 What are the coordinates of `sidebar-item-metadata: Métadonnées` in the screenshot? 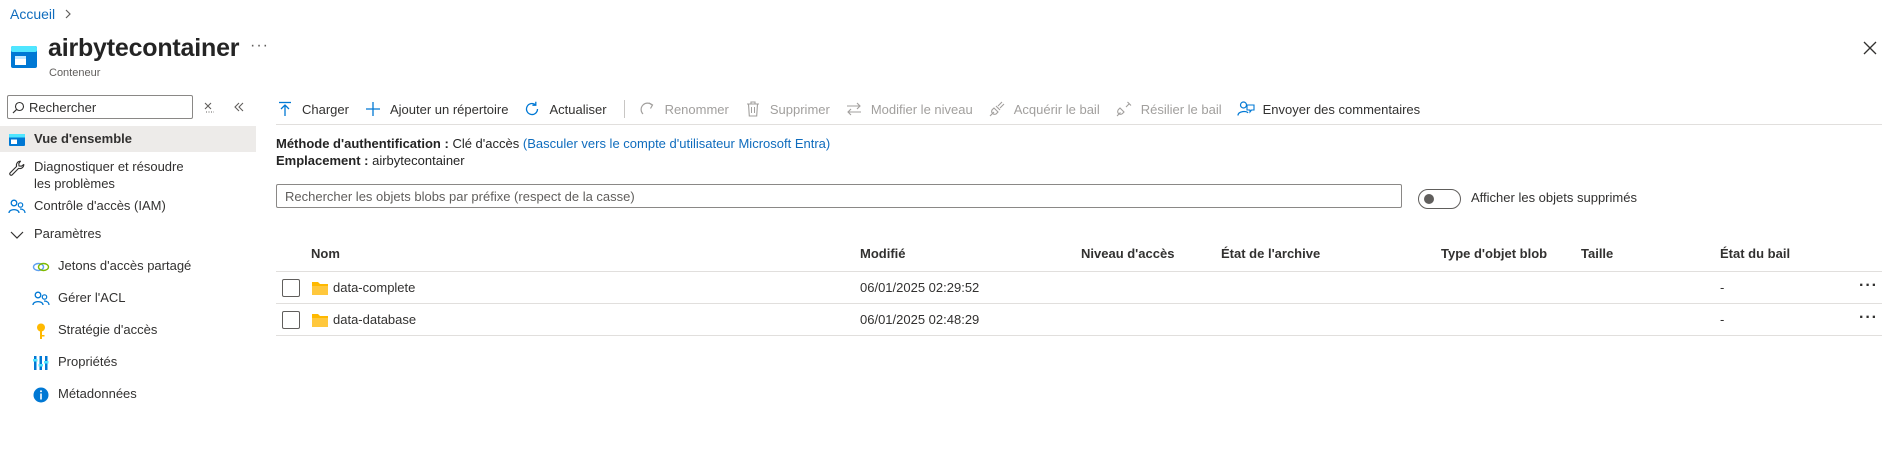 It's located at (128, 394).